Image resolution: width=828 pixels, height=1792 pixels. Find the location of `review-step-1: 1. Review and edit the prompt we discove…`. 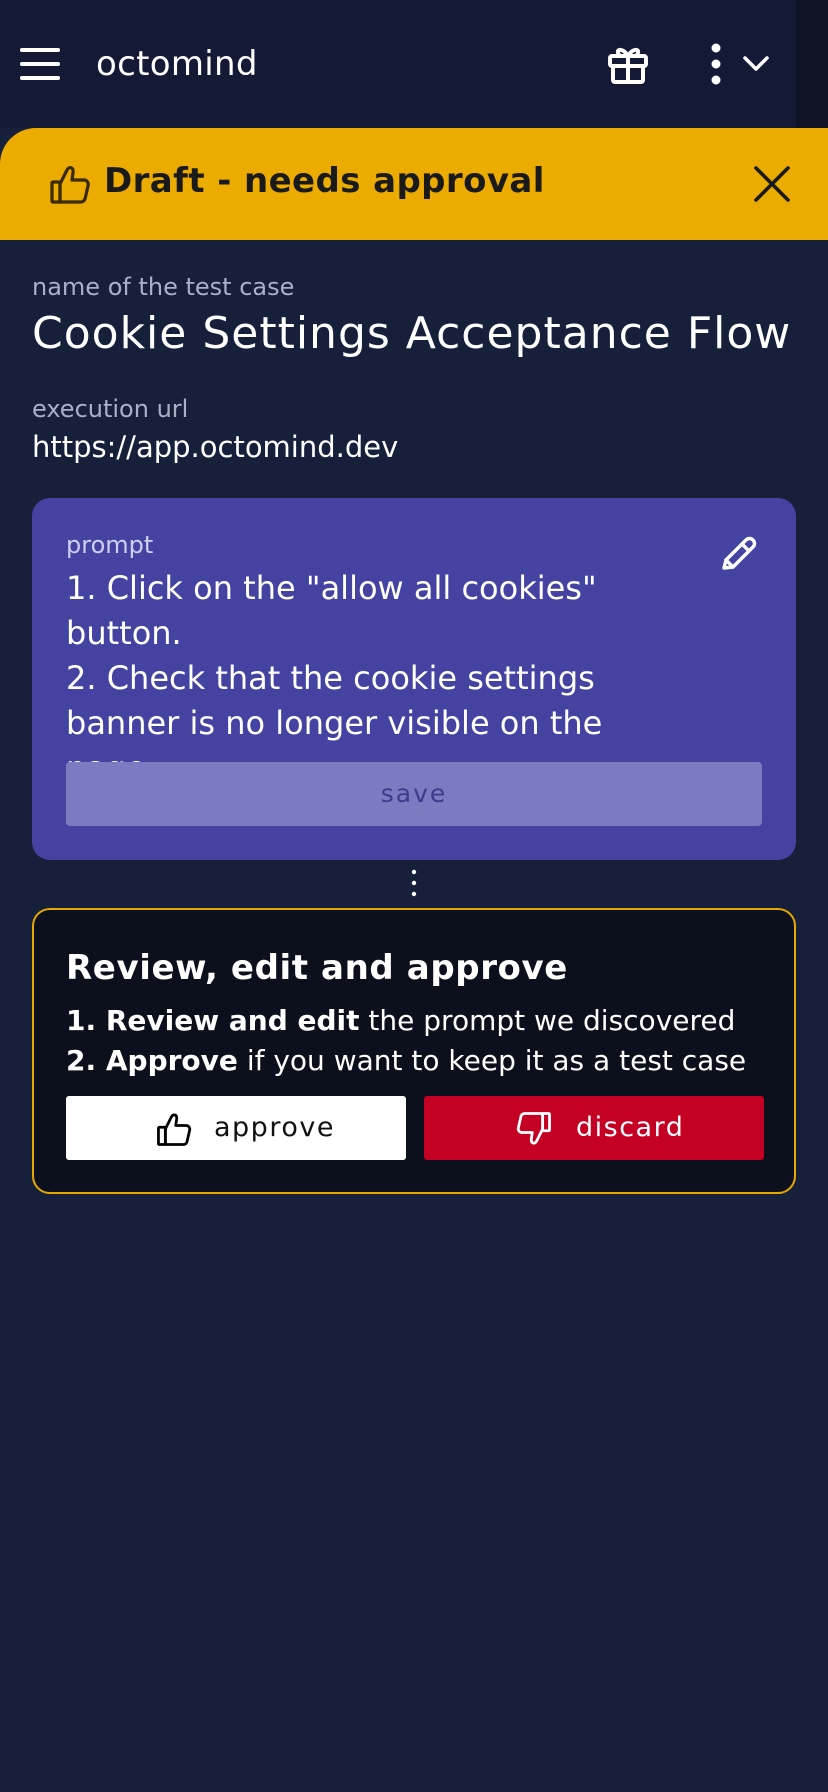

review-step-1: 1. Review and edit the prompt we discove… is located at coordinates (400, 1021).